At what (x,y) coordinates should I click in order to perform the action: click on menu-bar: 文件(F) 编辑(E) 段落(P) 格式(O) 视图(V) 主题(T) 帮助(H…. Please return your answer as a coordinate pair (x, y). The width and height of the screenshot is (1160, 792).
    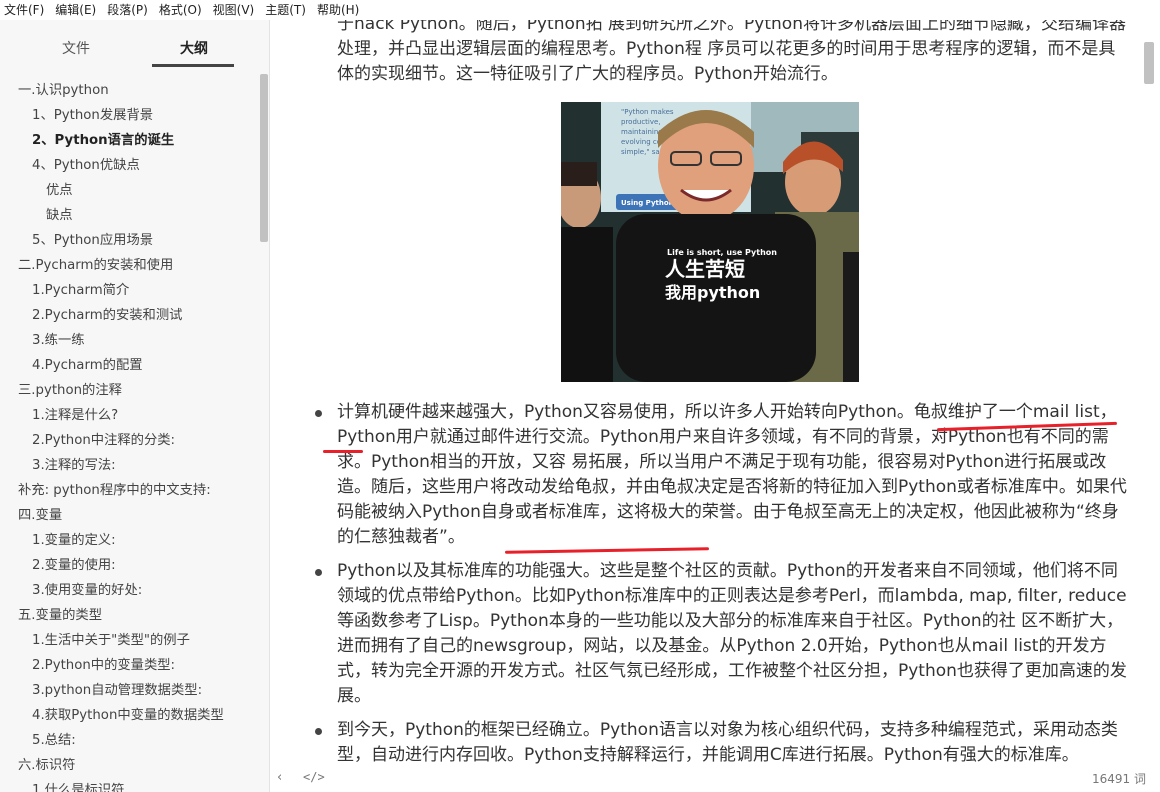
    Looking at the image, I should click on (580, 10).